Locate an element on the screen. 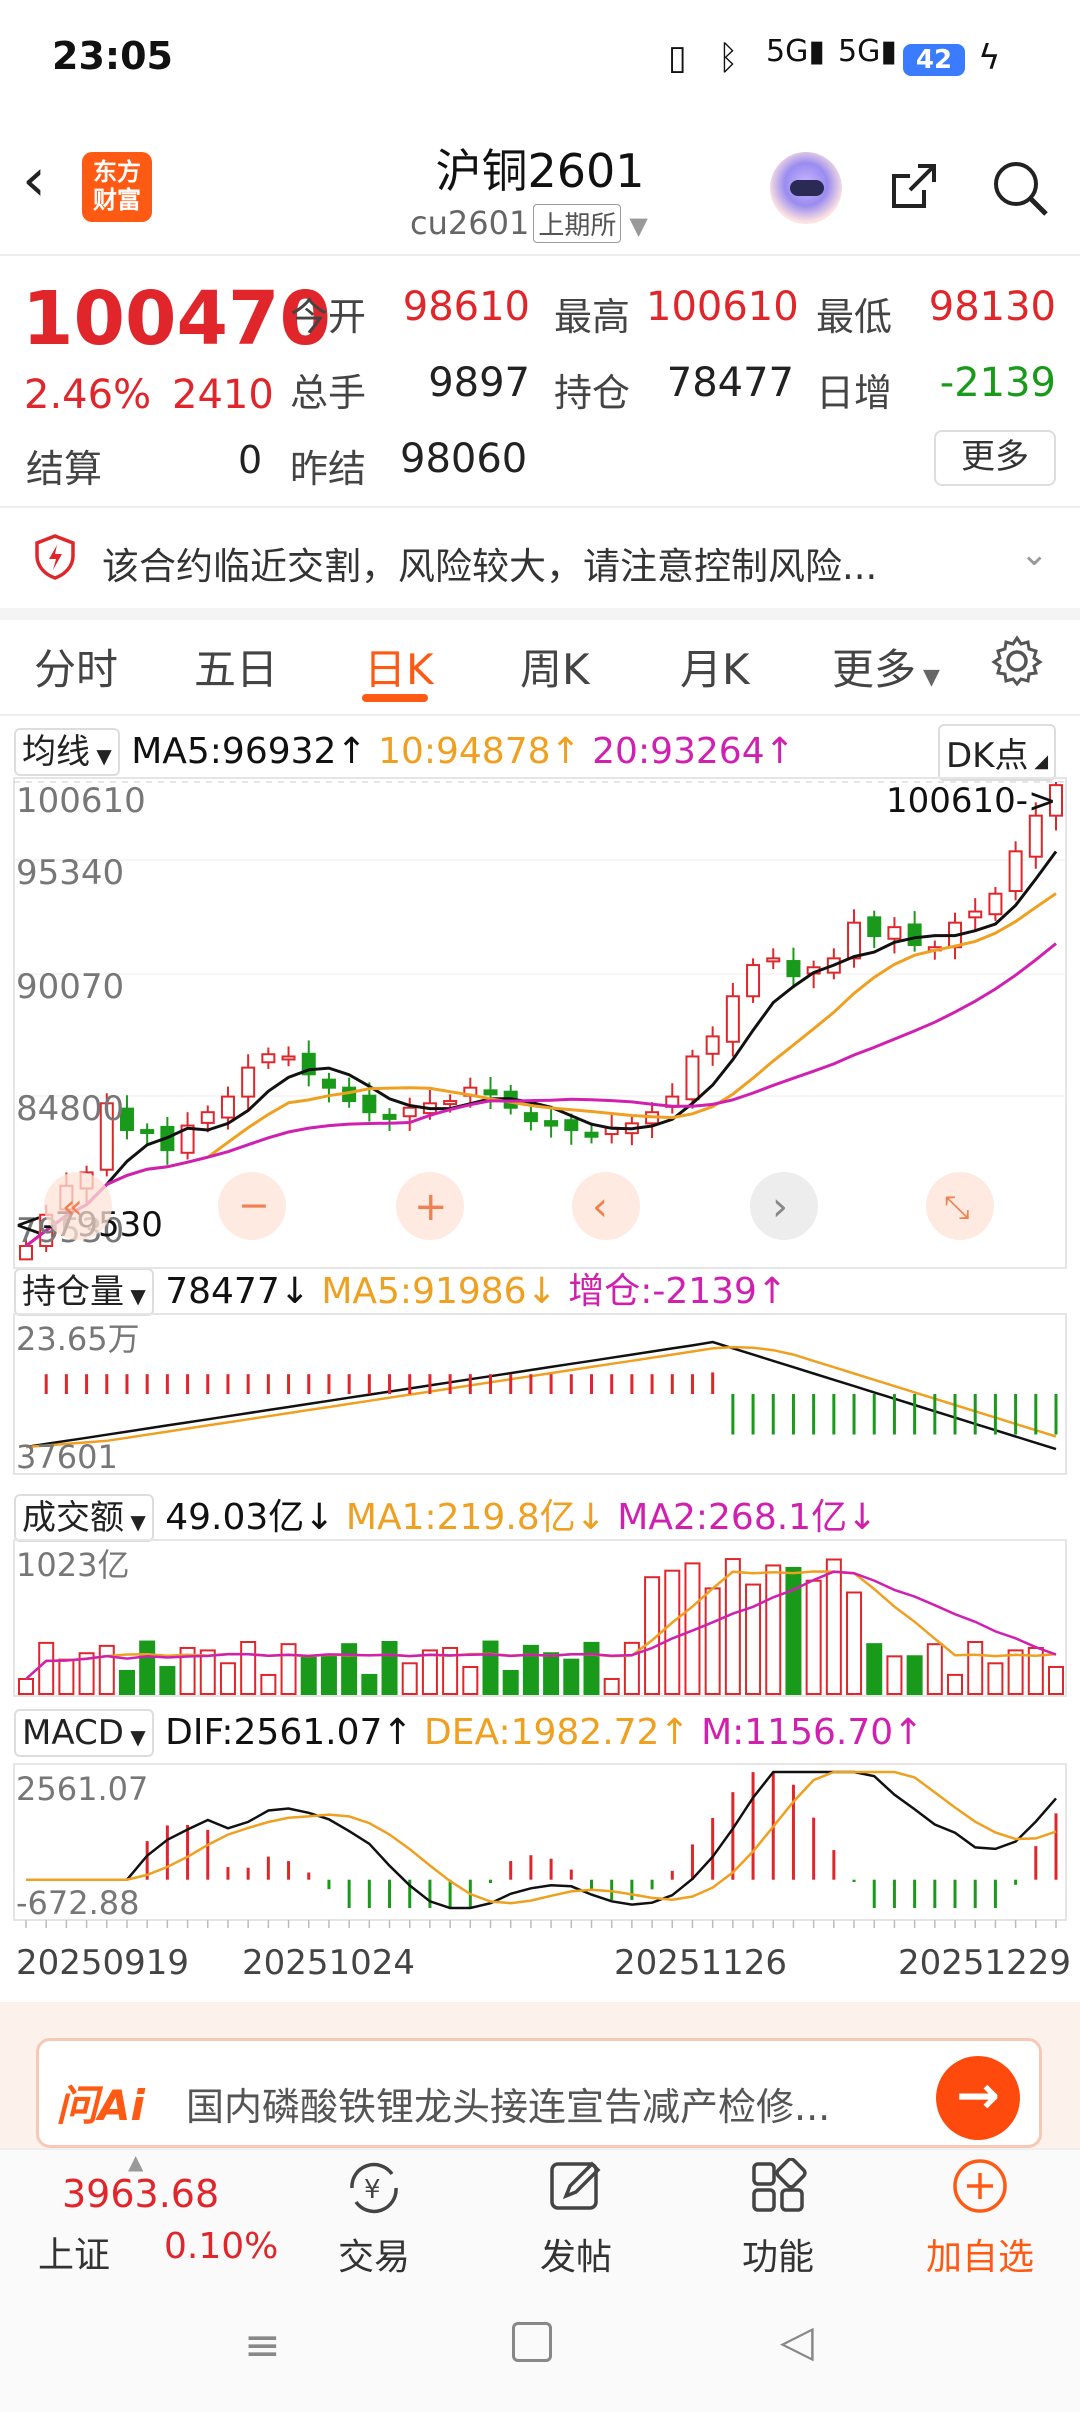 The height and width of the screenshot is (2412, 1080). exchange-badge: 上期所 is located at coordinates (577, 223).